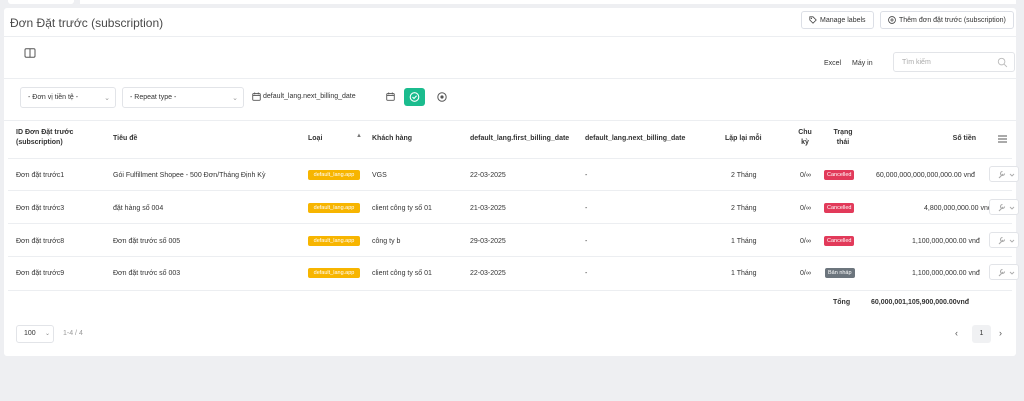 Image resolution: width=1024 pixels, height=401 pixels. I want to click on cell-customer: VGS, so click(379, 175).